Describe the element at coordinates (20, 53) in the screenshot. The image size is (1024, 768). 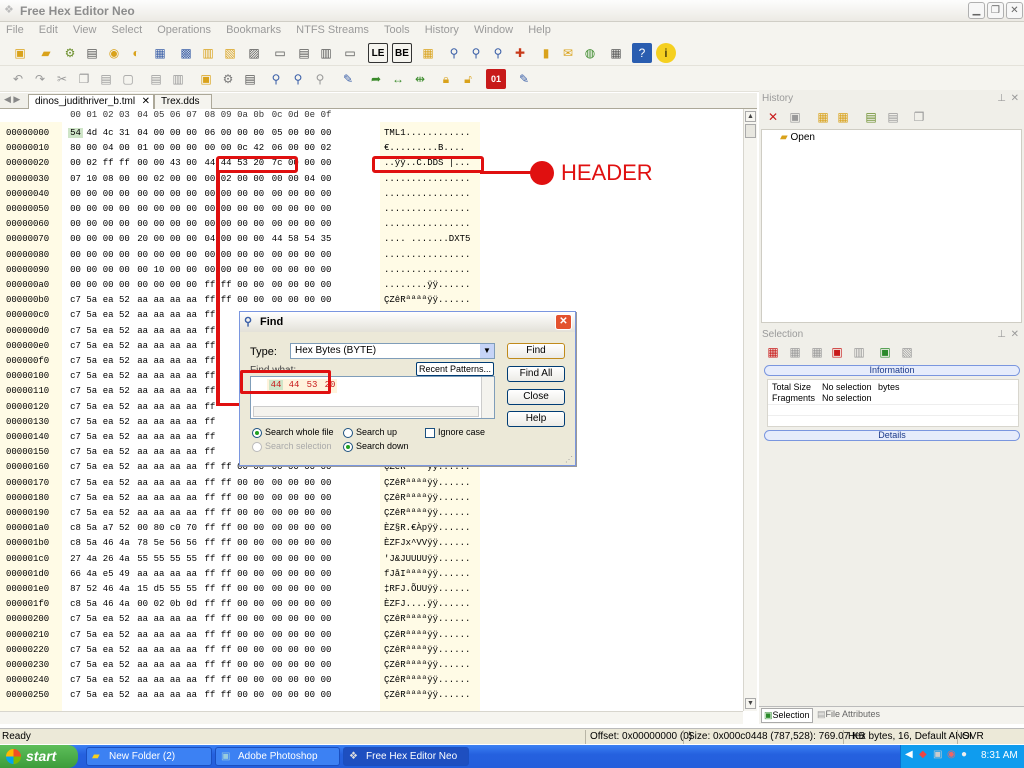
I see `new-file-icon: ▣` at that location.